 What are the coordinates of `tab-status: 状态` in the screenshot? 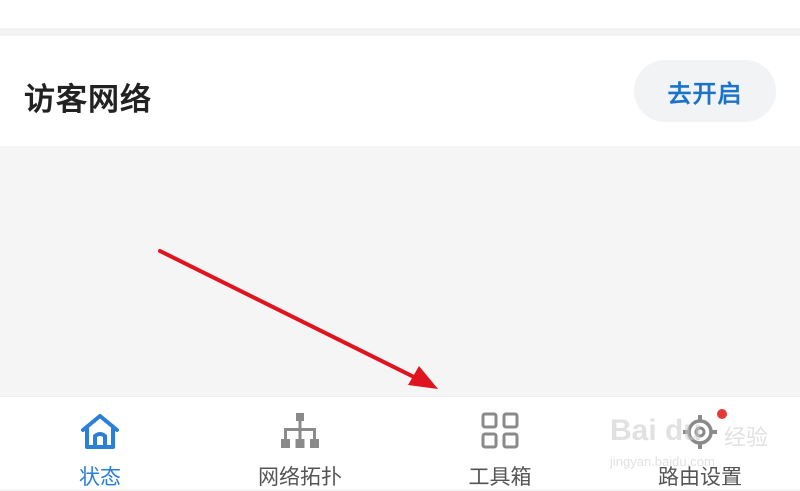 It's located at (100, 443).